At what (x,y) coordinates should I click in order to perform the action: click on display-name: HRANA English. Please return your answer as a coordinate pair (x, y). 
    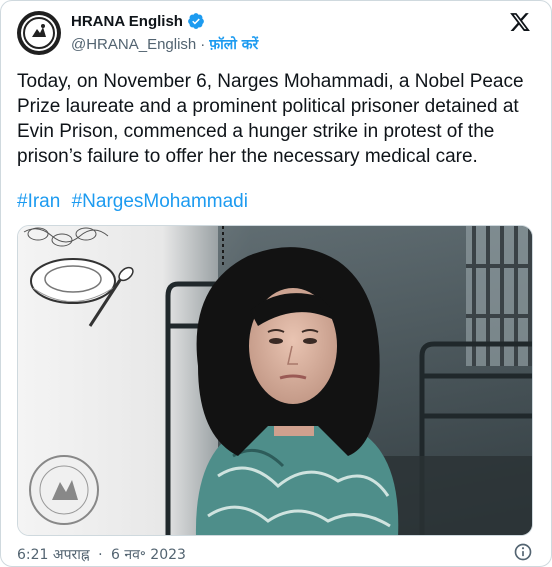
    Looking at the image, I should click on (127, 21).